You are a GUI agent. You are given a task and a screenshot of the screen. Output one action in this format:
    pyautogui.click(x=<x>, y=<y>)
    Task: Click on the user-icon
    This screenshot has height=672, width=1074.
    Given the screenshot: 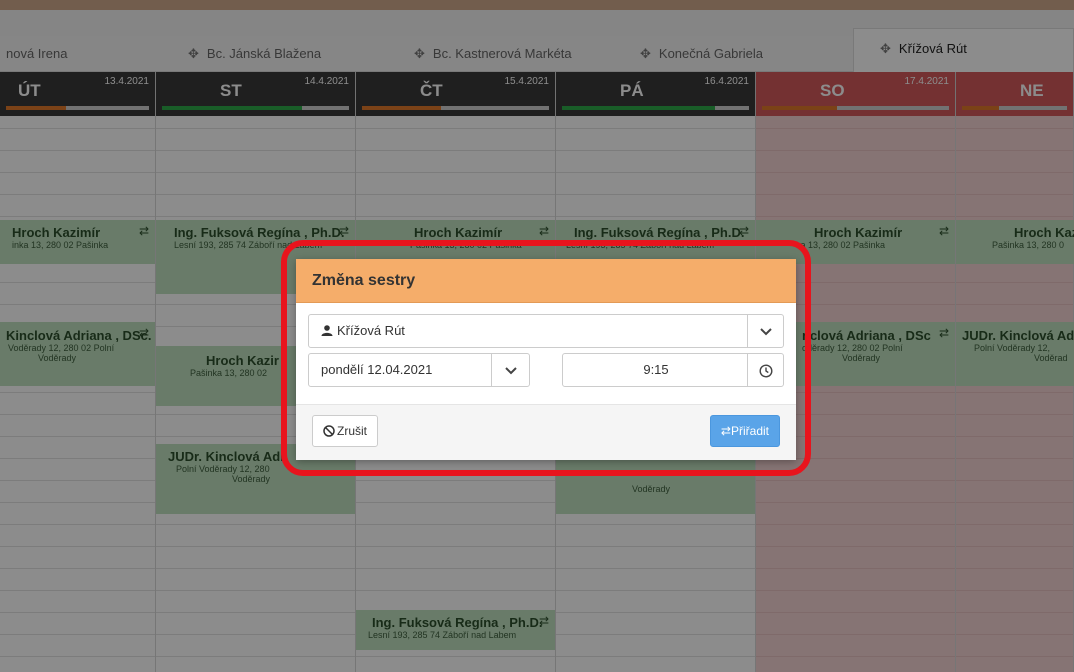 What is the action you would take?
    pyautogui.click(x=327, y=330)
    